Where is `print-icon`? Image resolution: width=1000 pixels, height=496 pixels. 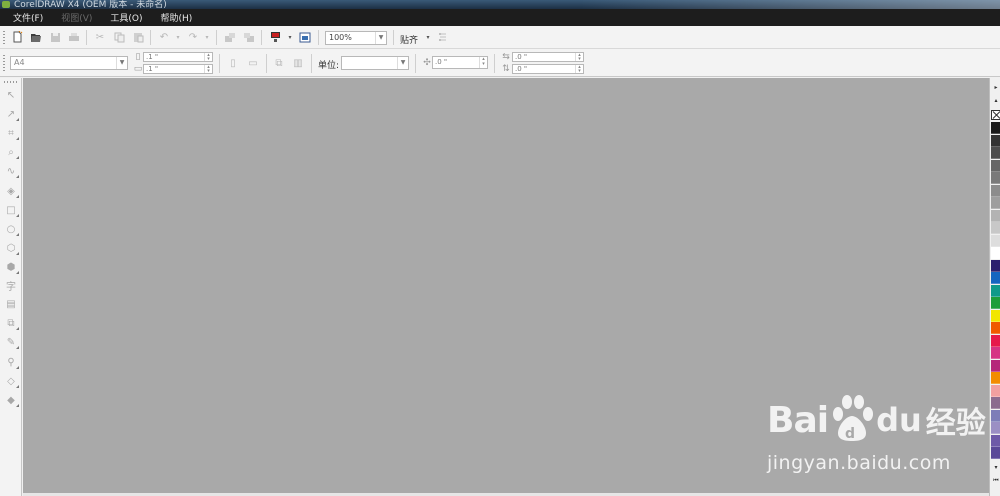 print-icon is located at coordinates (74, 37).